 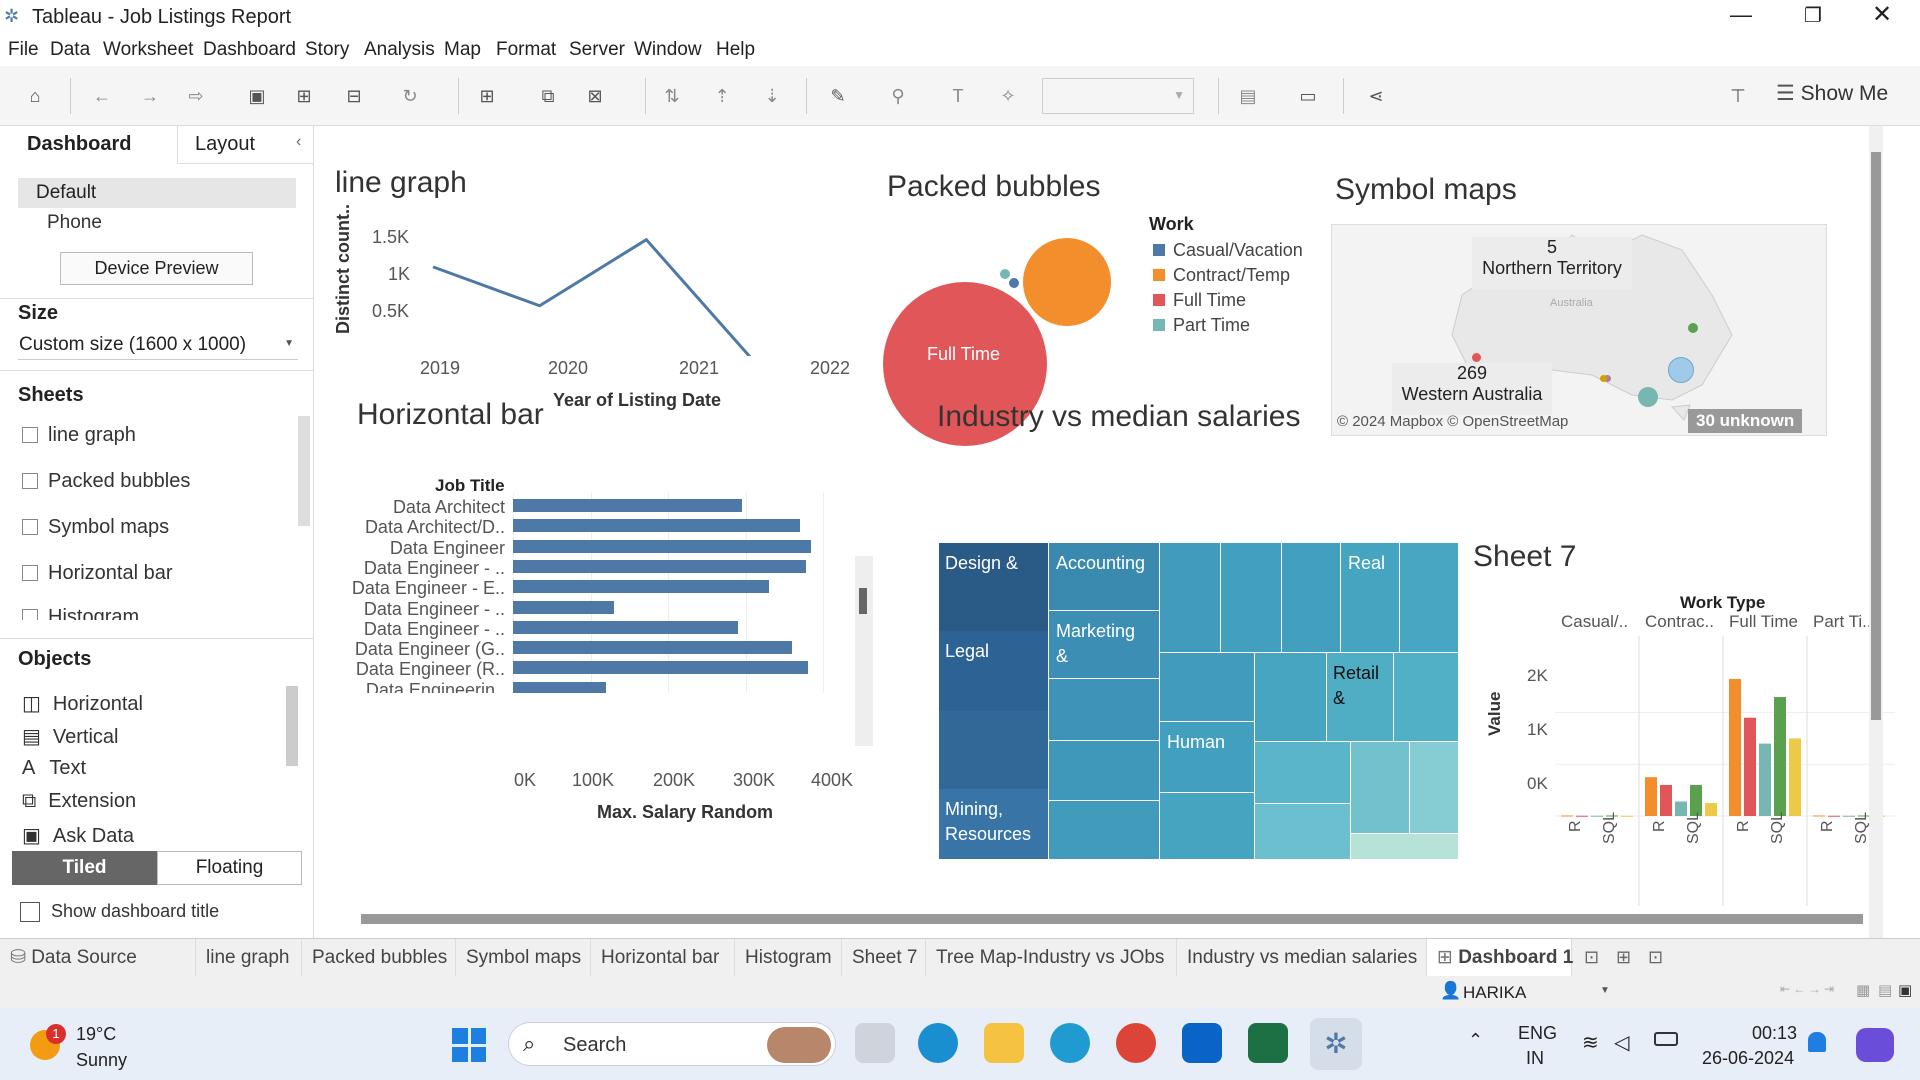 What do you see at coordinates (35, 96) in the screenshot?
I see `home-icon: ⌂` at bounding box center [35, 96].